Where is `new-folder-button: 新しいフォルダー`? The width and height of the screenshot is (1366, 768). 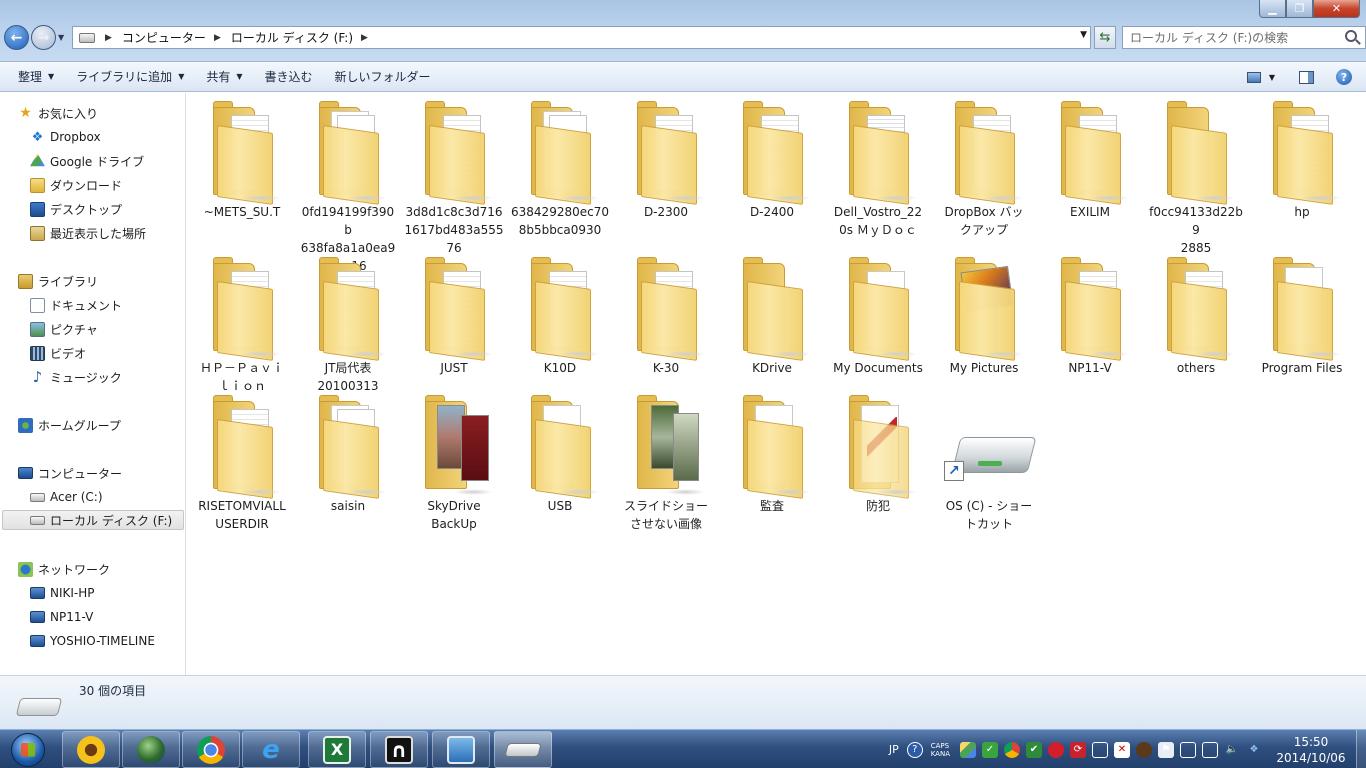
new-folder-button: 新しいフォルダー is located at coordinates (383, 76).